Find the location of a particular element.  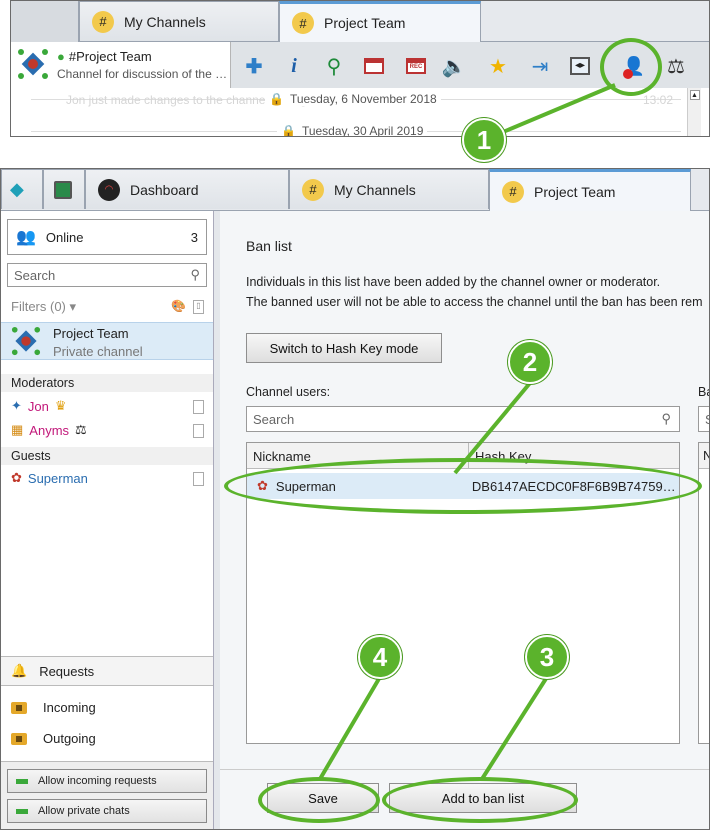

callout-2: 2 is located at coordinates (530, 362).